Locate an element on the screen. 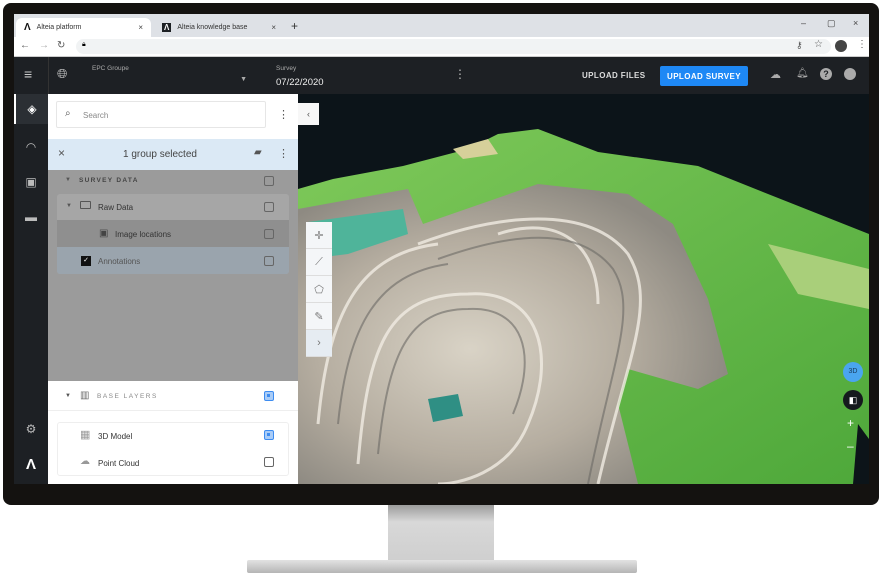 The width and height of the screenshot is (882, 577). account-icon is located at coordinates (850, 74).